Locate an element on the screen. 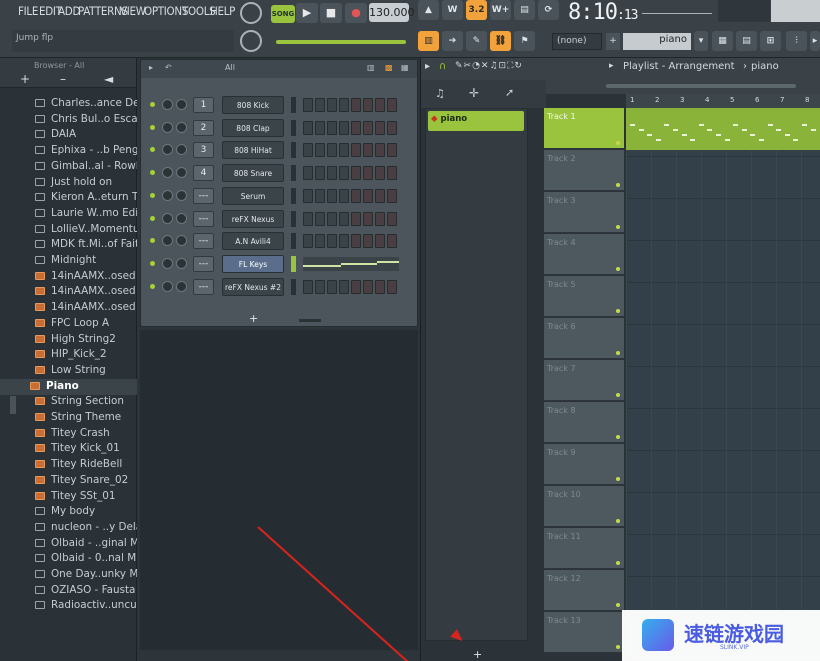 The height and width of the screenshot is (661, 820). browser-item: Piano is located at coordinates (68, 386).